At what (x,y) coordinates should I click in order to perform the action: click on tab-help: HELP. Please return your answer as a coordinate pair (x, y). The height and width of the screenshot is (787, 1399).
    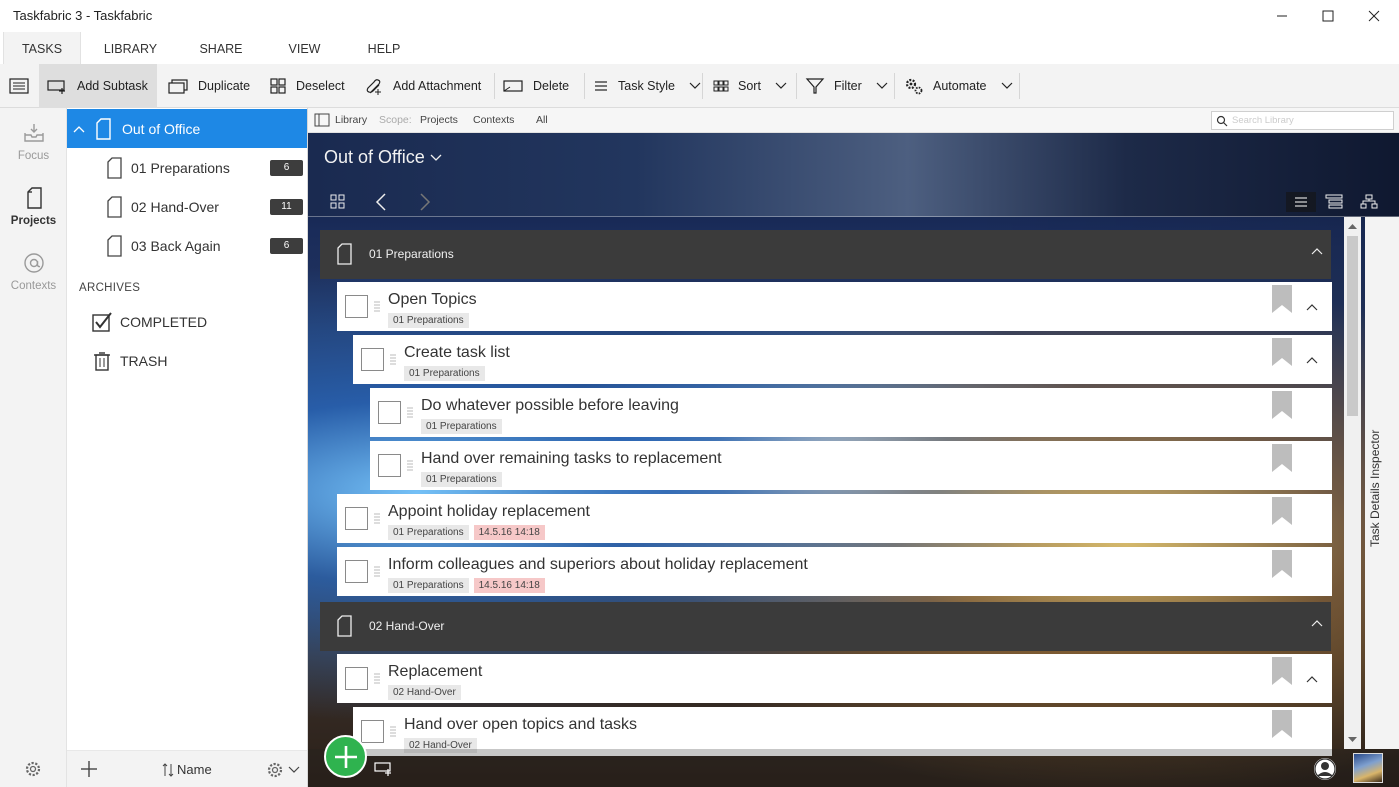
    Looking at the image, I should click on (384, 48).